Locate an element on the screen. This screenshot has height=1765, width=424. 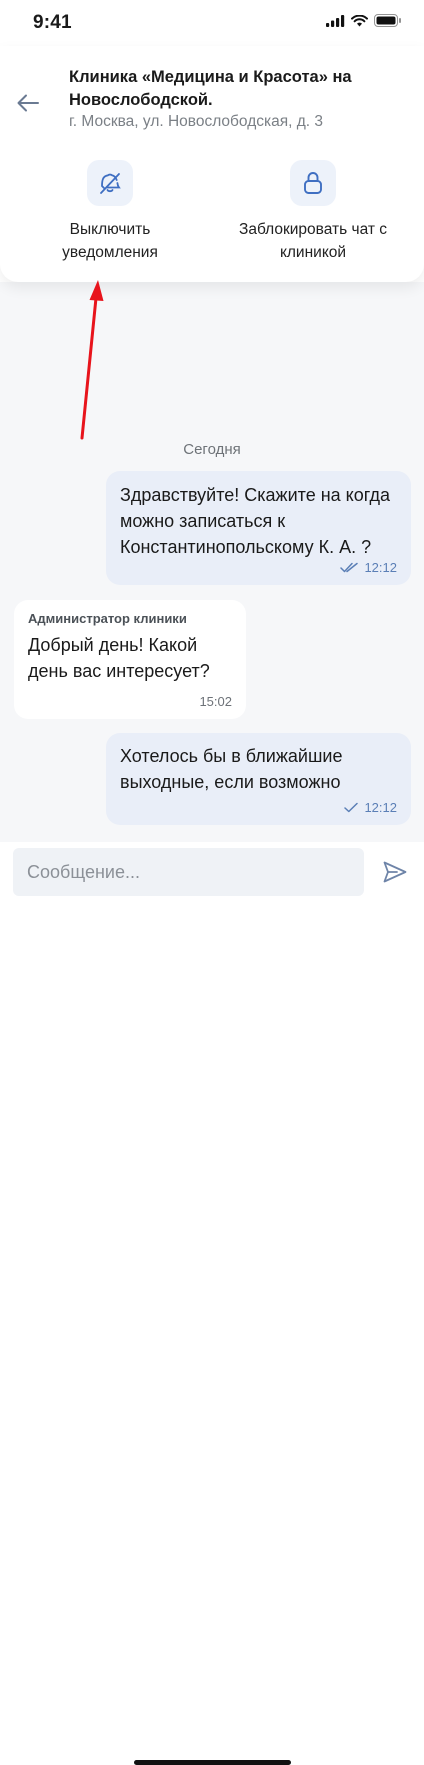
lock-icon is located at coordinates (313, 183).